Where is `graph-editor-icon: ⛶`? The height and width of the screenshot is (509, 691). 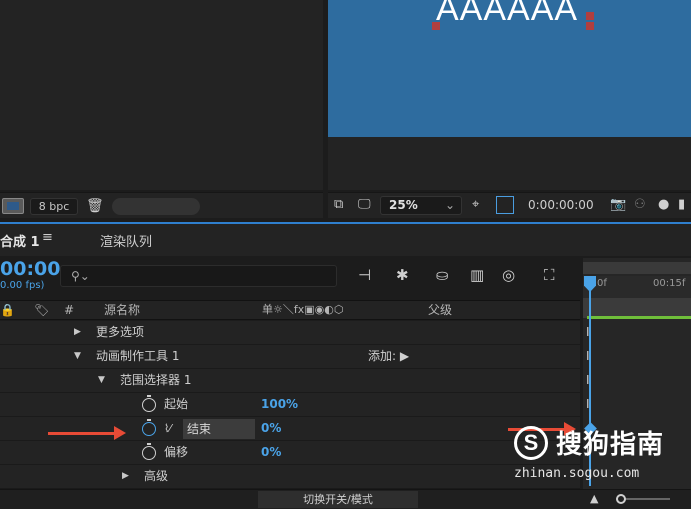
graph-editor-icon: ⛶ is located at coordinates (549, 275).